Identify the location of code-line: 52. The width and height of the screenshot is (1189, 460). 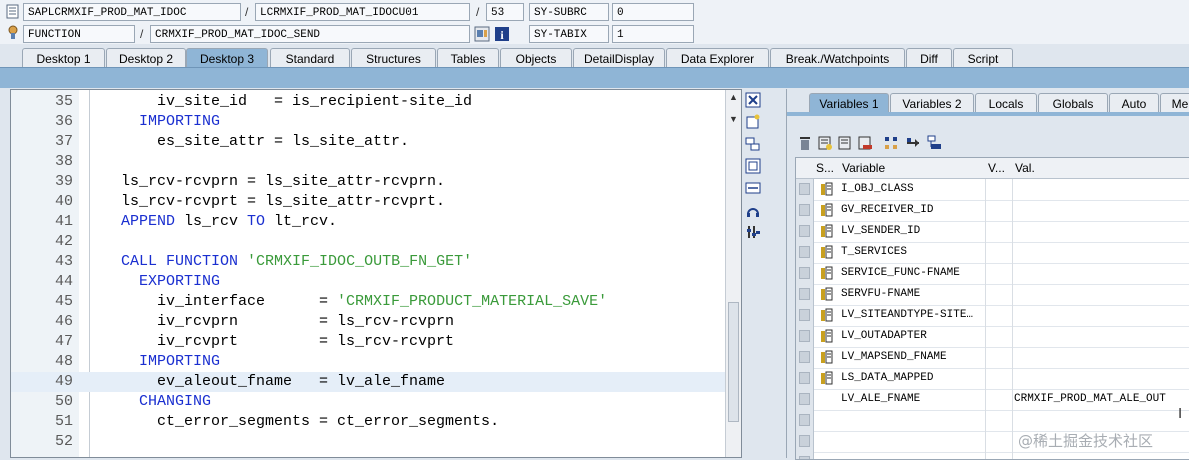
(368, 442).